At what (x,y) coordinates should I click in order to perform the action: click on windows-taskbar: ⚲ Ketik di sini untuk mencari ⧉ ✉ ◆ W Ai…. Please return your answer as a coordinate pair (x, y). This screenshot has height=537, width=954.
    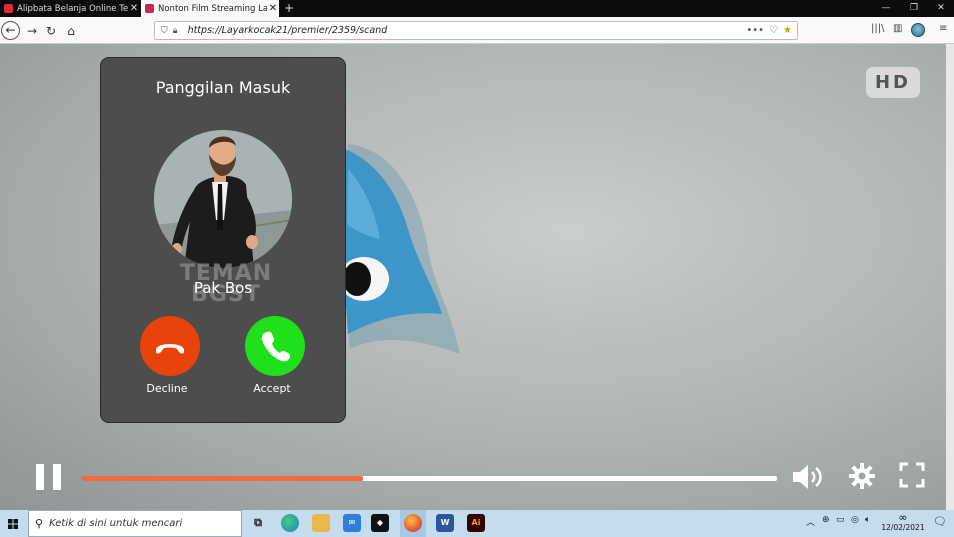
    Looking at the image, I should click on (477, 523).